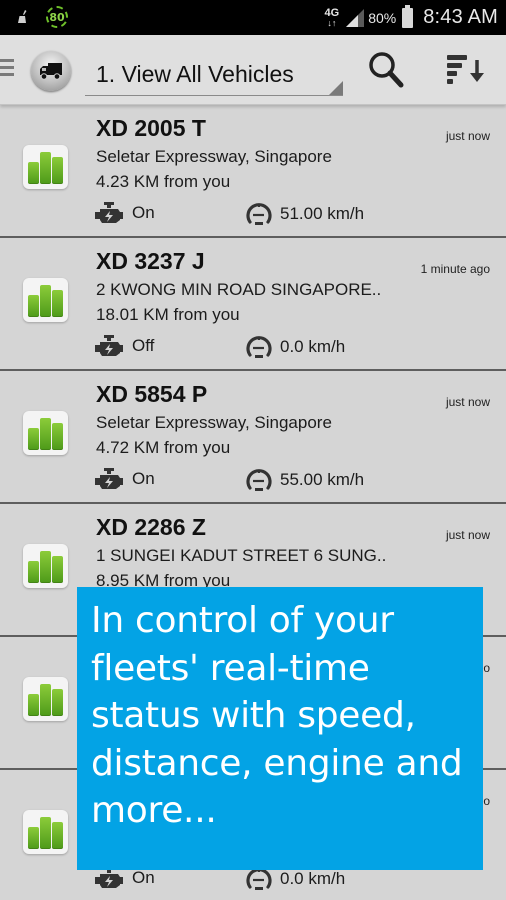  I want to click on vehicle-distance: 18.01 KM from you, so click(168, 314).